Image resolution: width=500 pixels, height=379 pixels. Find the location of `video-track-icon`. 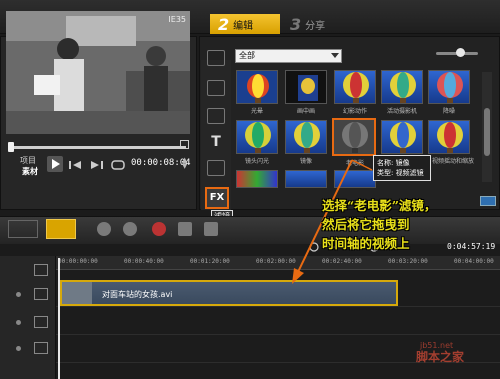

video-track-icon is located at coordinates (41, 294).